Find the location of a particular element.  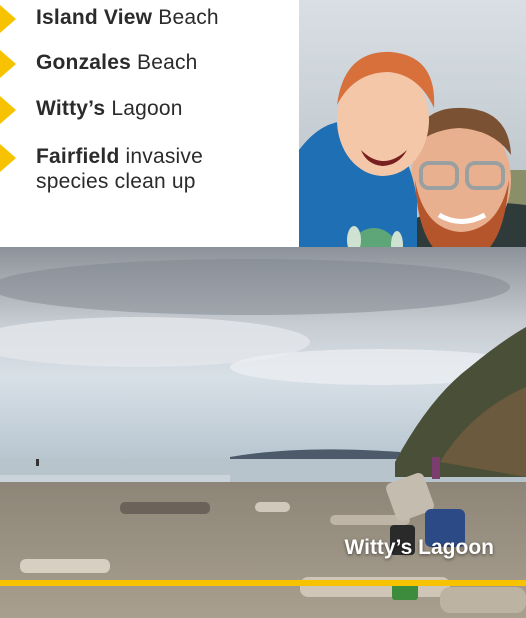

list-item-label: Island View Beach is located at coordinates (127, 17).